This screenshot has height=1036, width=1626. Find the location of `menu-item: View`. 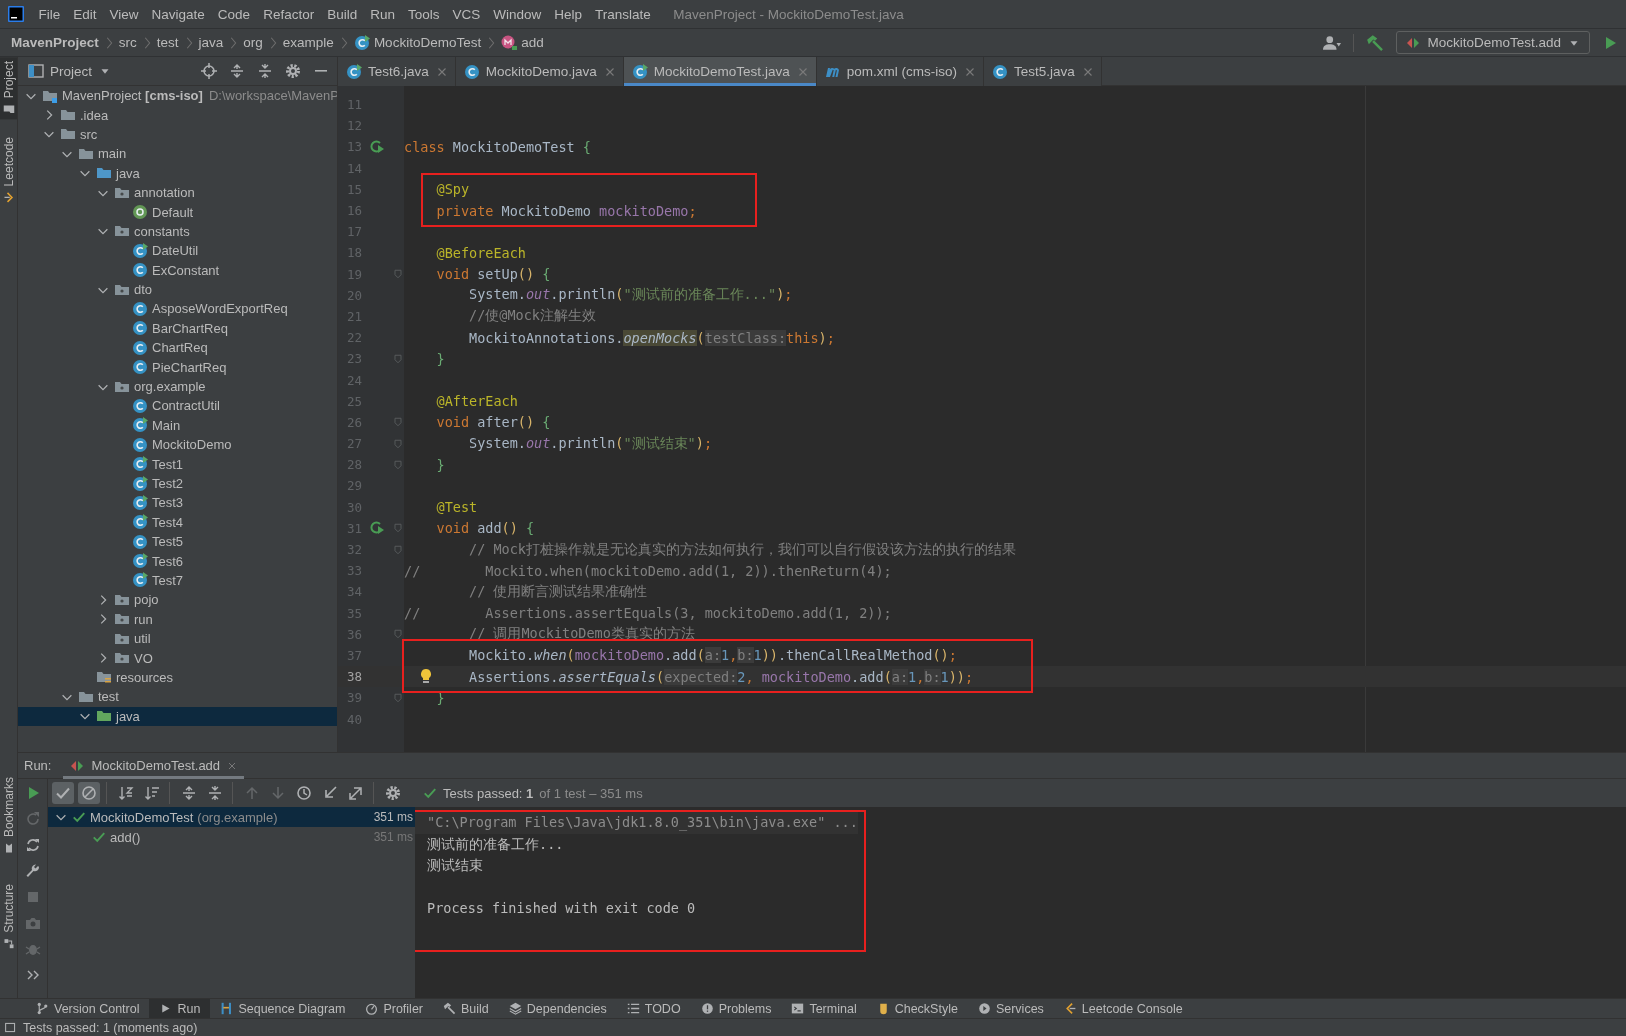

menu-item: View is located at coordinates (124, 14).